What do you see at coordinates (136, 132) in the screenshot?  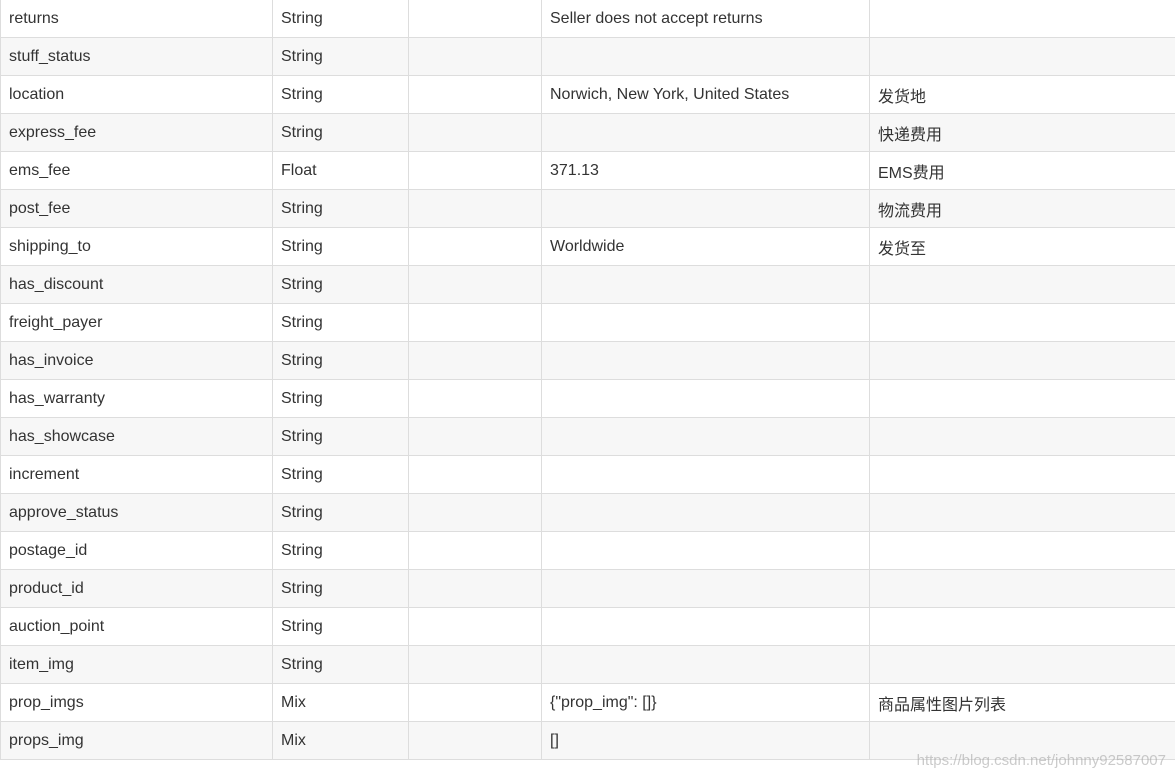 I see `field-name-cell: express_fee` at bounding box center [136, 132].